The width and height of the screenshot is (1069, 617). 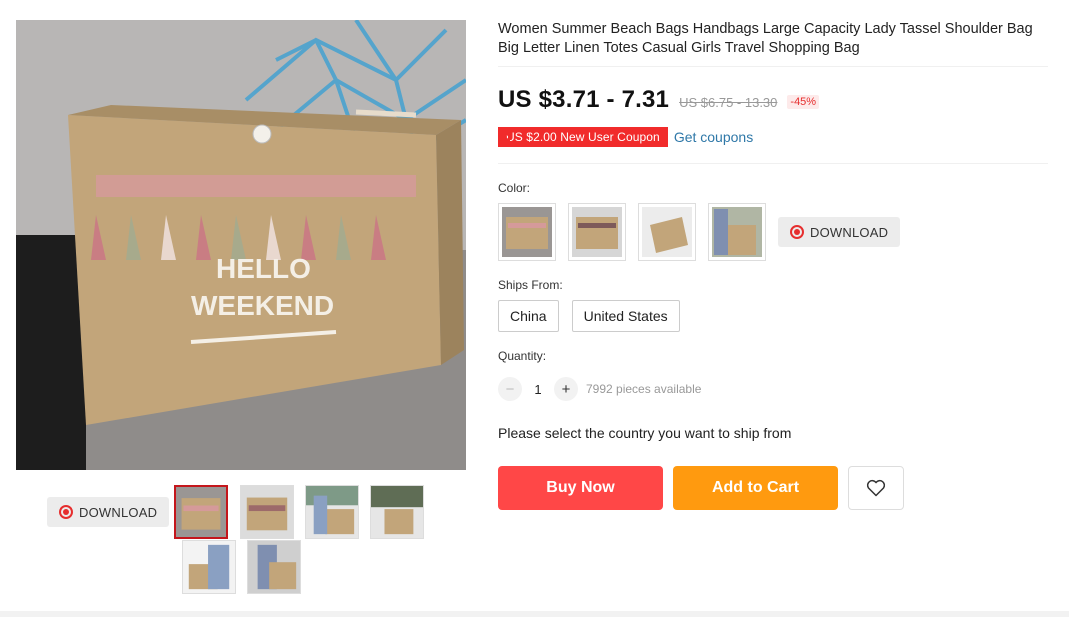 I want to click on heart-outline-icon, so click(x=876, y=488).